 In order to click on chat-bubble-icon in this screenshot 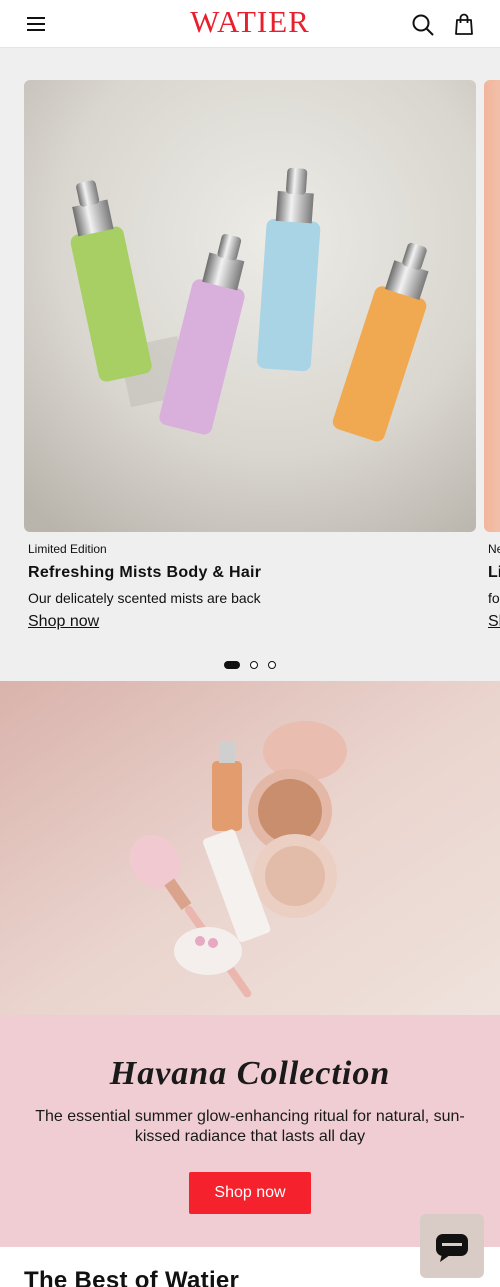, I will do `click(452, 1248)`.